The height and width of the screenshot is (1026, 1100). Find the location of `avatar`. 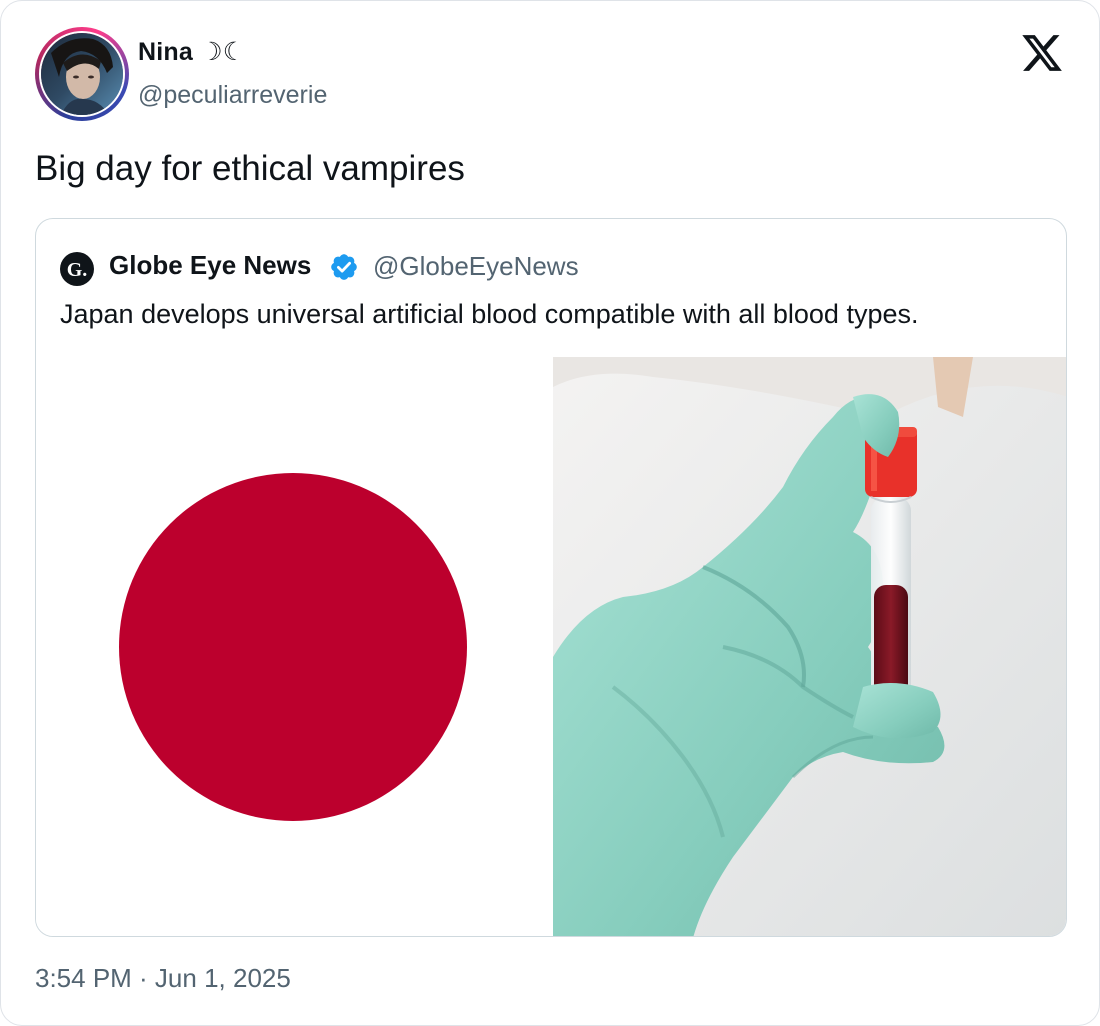

avatar is located at coordinates (82, 74).